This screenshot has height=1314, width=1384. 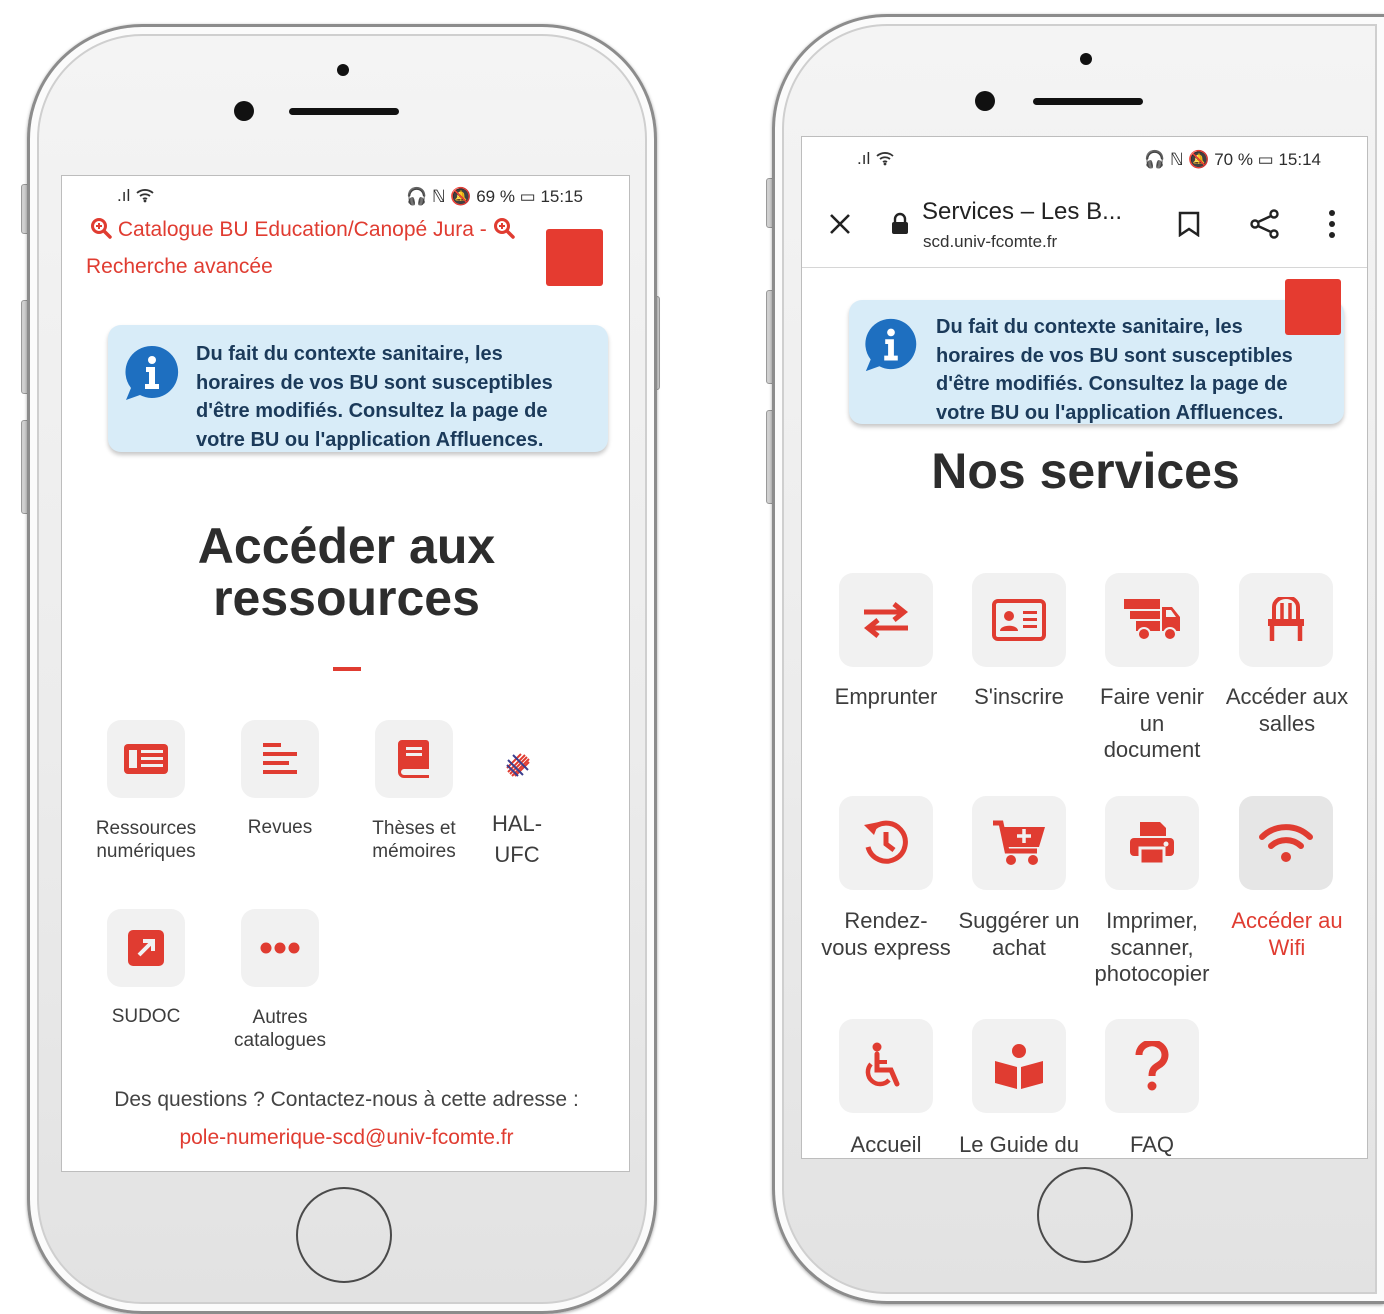 I want to click on label-revues: Revues, so click(x=280, y=827).